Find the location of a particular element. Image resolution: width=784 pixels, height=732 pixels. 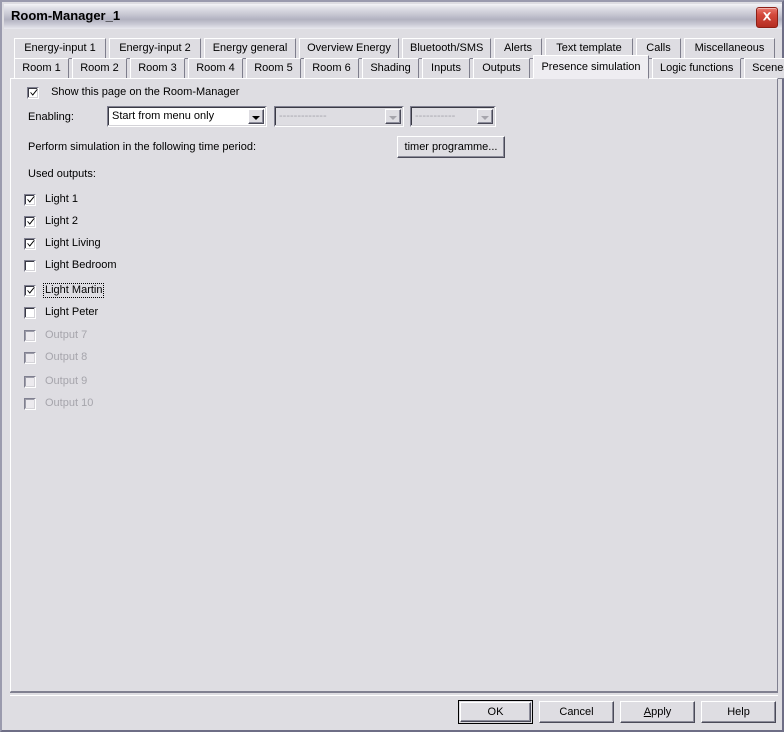

tab-label: Logic functions is located at coordinates (697, 68).